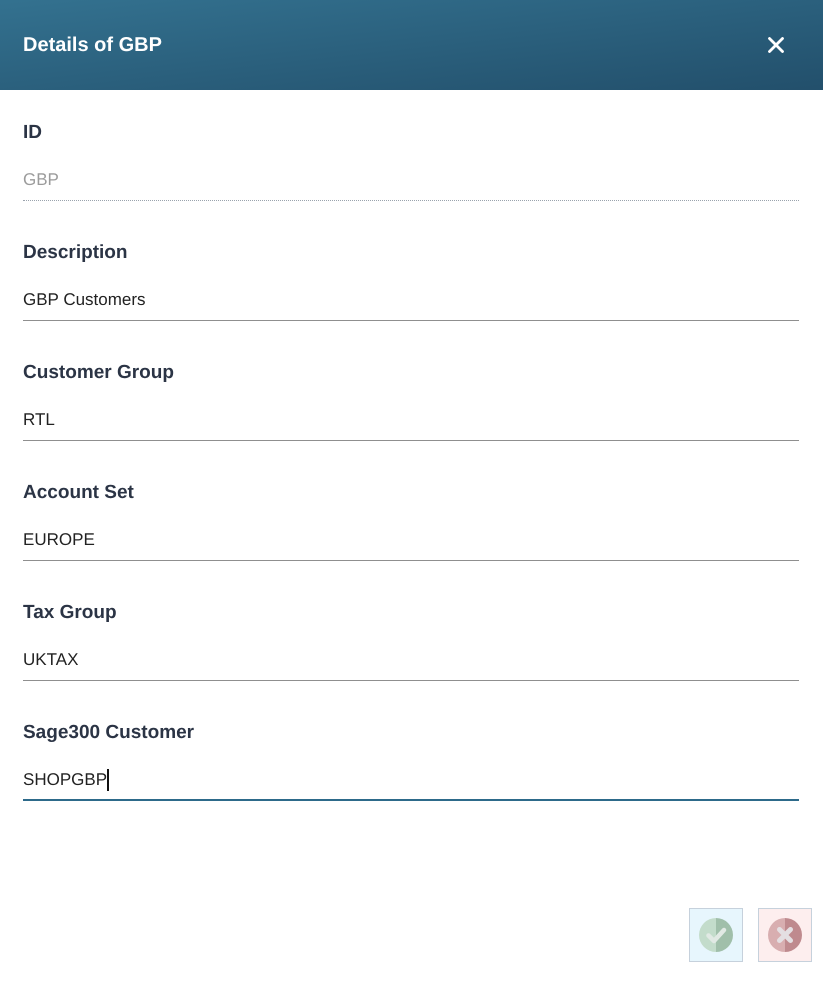 This screenshot has height=996, width=823. Describe the element at coordinates (785, 935) in the screenshot. I see `cross-icon` at that location.